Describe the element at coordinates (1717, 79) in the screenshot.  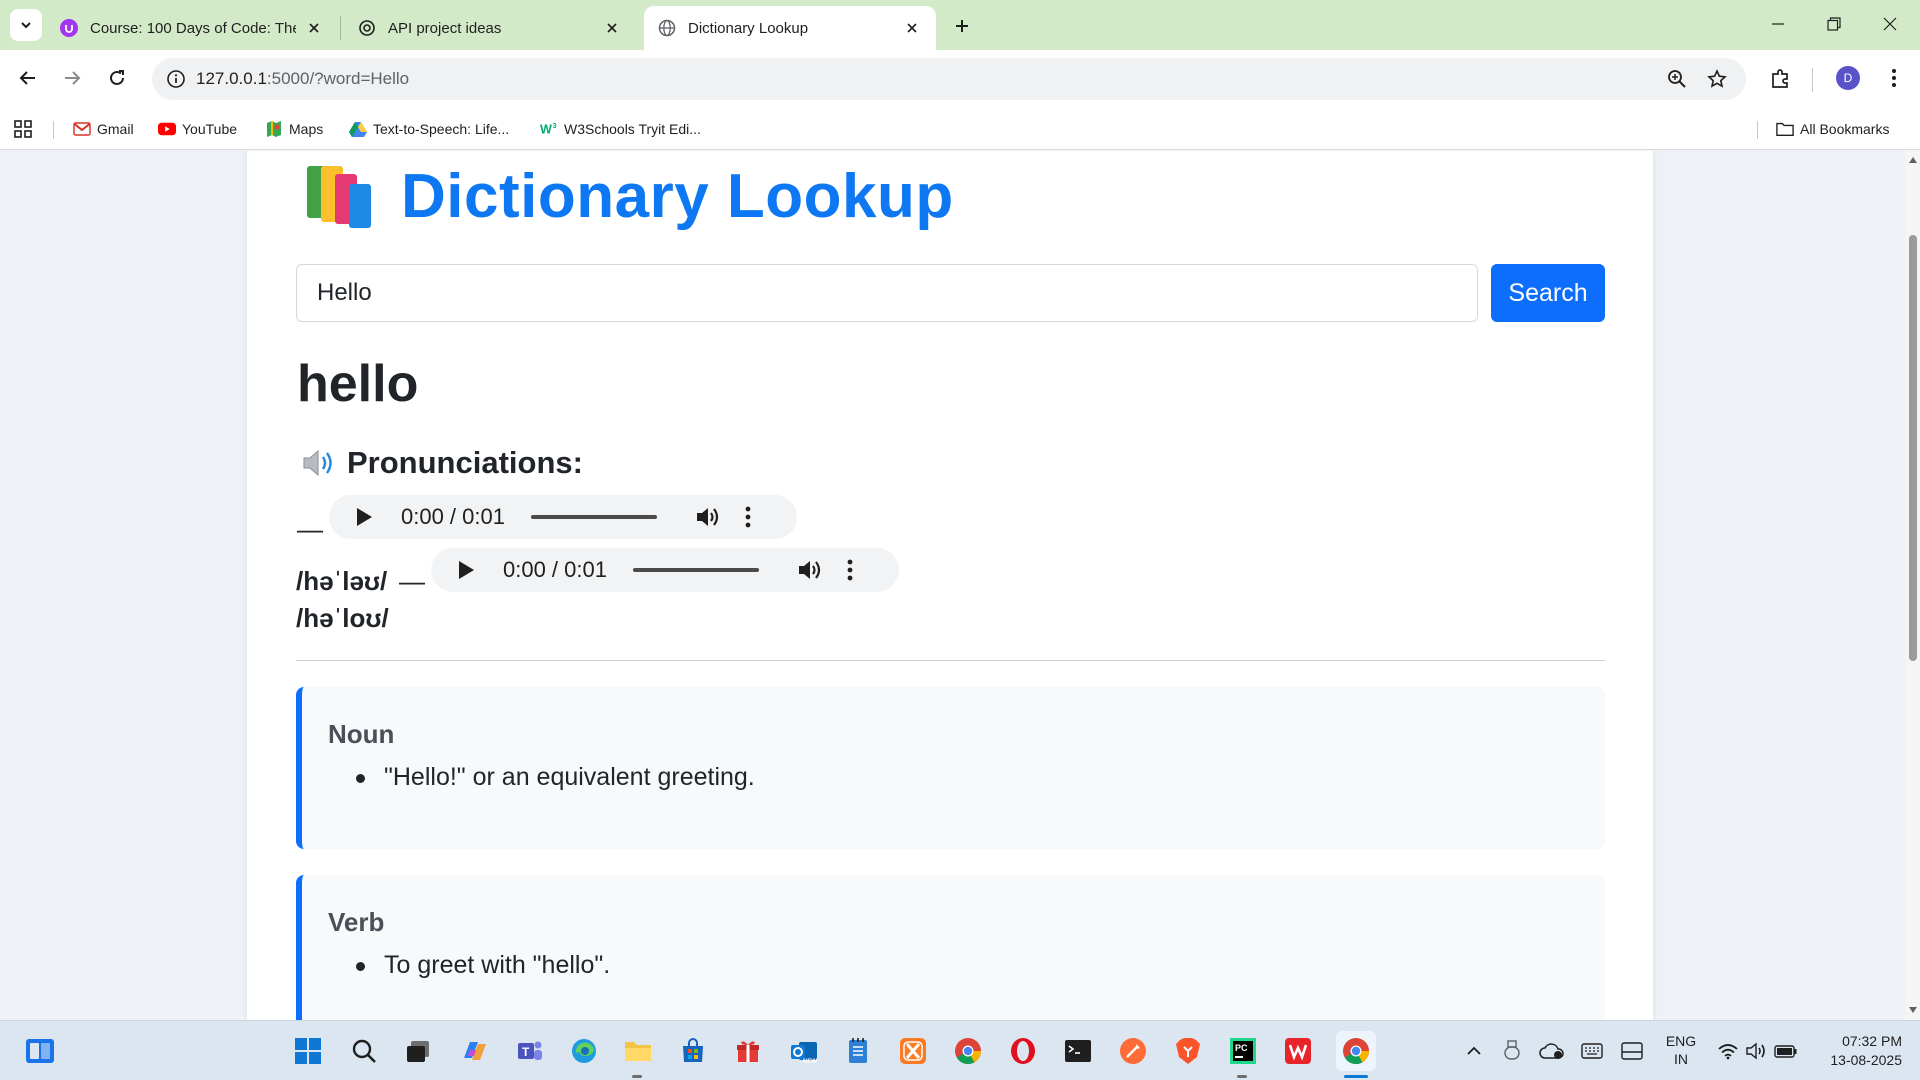
I see `star-icon` at that location.